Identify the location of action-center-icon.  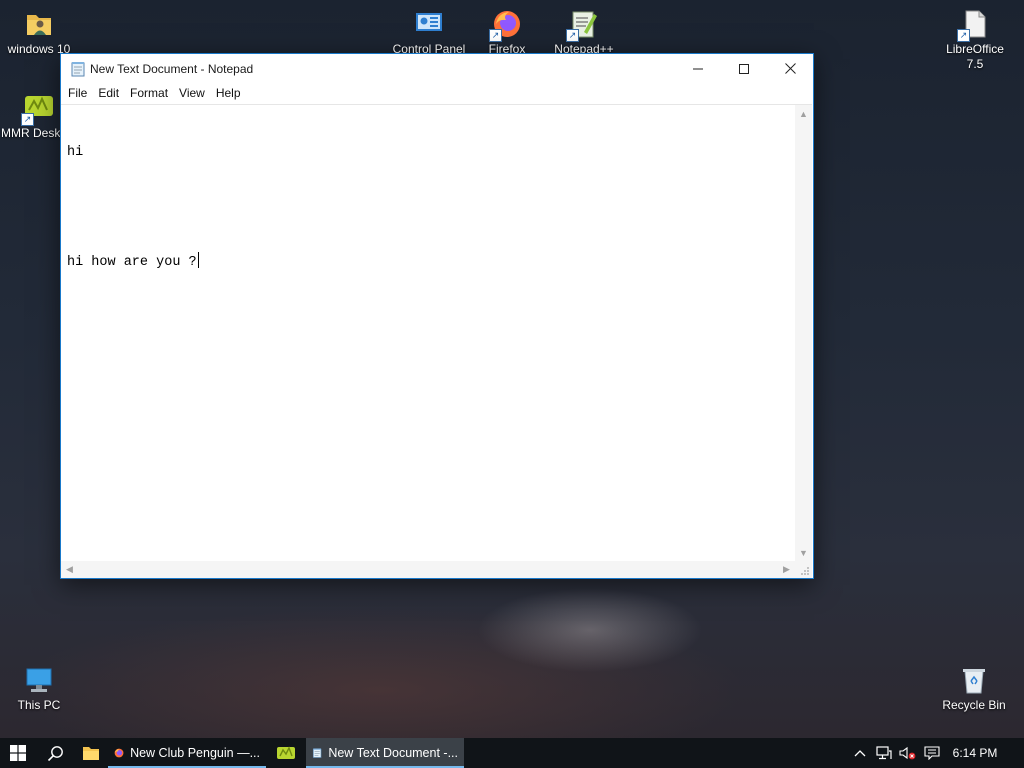
(932, 753).